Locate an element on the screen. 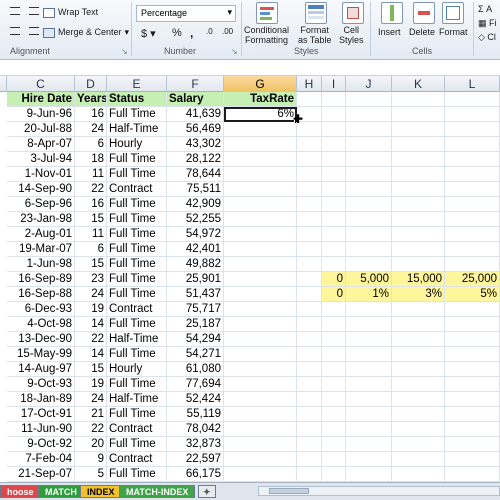 The width and height of the screenshot is (500, 500). cell-years: 5 is located at coordinates (91, 474).